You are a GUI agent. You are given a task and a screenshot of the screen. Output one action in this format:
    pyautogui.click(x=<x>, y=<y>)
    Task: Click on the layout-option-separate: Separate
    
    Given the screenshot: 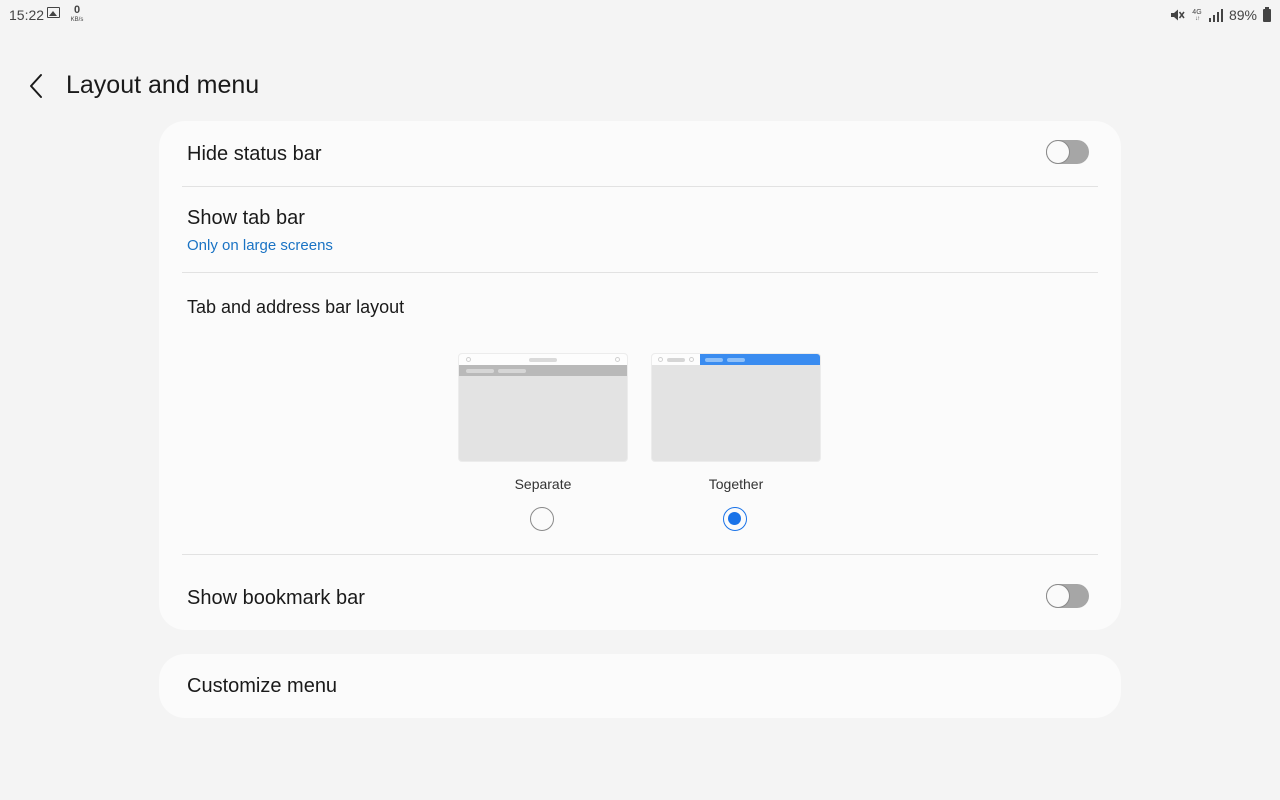 What is the action you would take?
    pyautogui.click(x=543, y=443)
    